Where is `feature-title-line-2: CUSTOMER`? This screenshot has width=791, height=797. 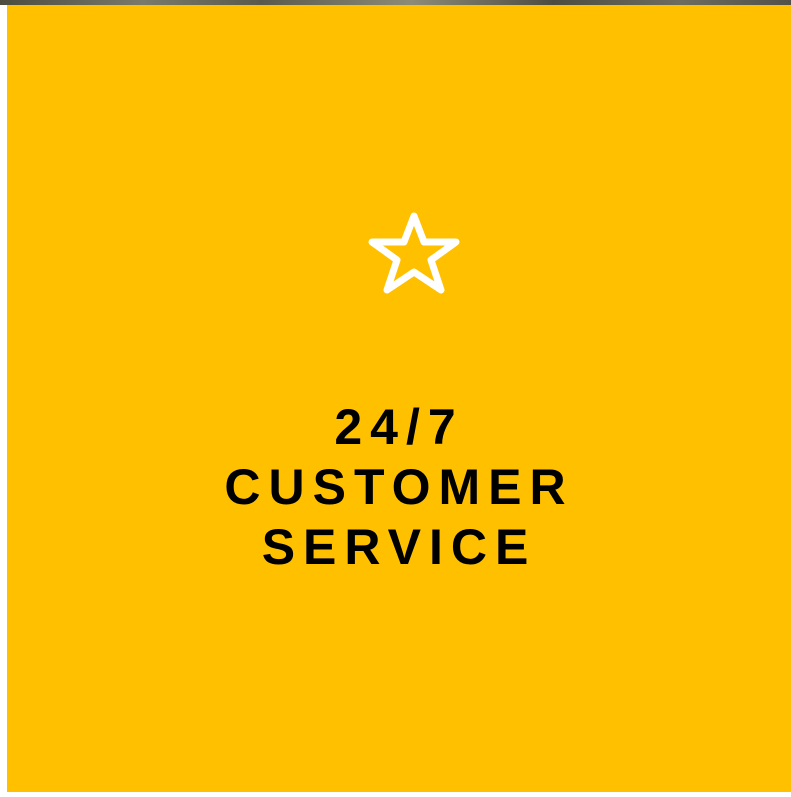 feature-title-line-2: CUSTOMER is located at coordinates (399, 486).